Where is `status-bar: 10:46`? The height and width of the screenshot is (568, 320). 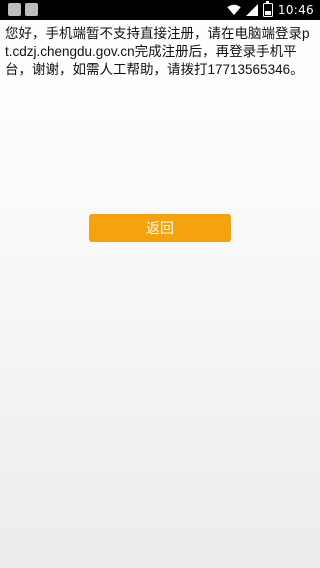
status-bar: 10:46 is located at coordinates (160, 10).